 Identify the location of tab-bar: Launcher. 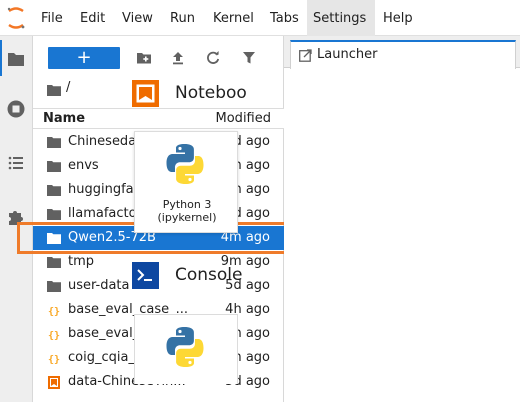
(402, 52).